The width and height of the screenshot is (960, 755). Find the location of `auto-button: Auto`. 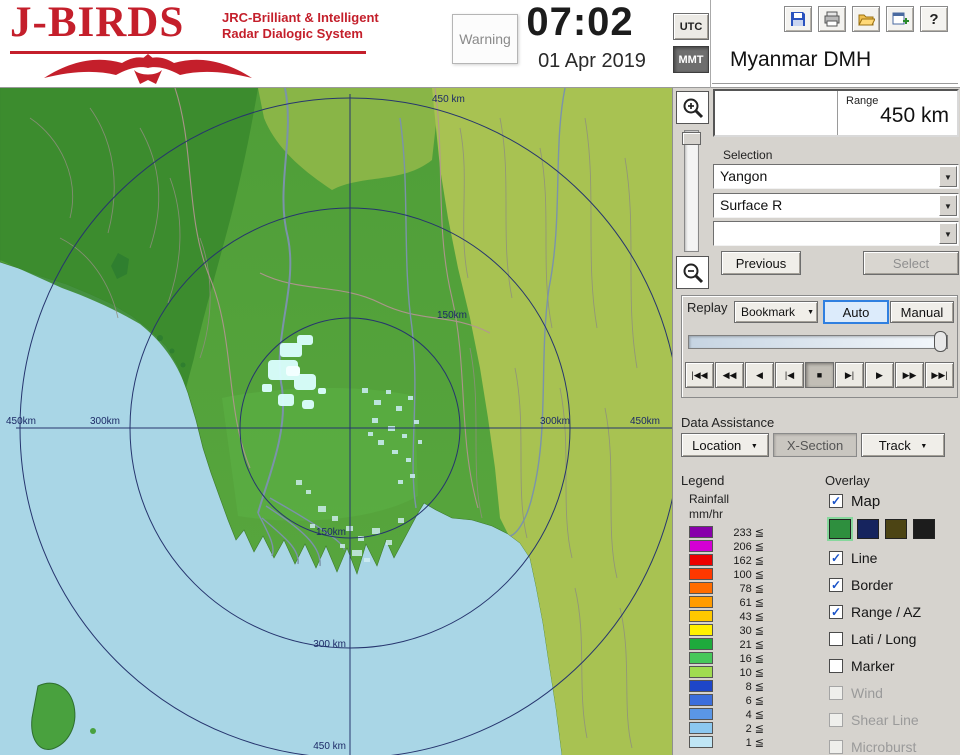

auto-button: Auto is located at coordinates (856, 312).